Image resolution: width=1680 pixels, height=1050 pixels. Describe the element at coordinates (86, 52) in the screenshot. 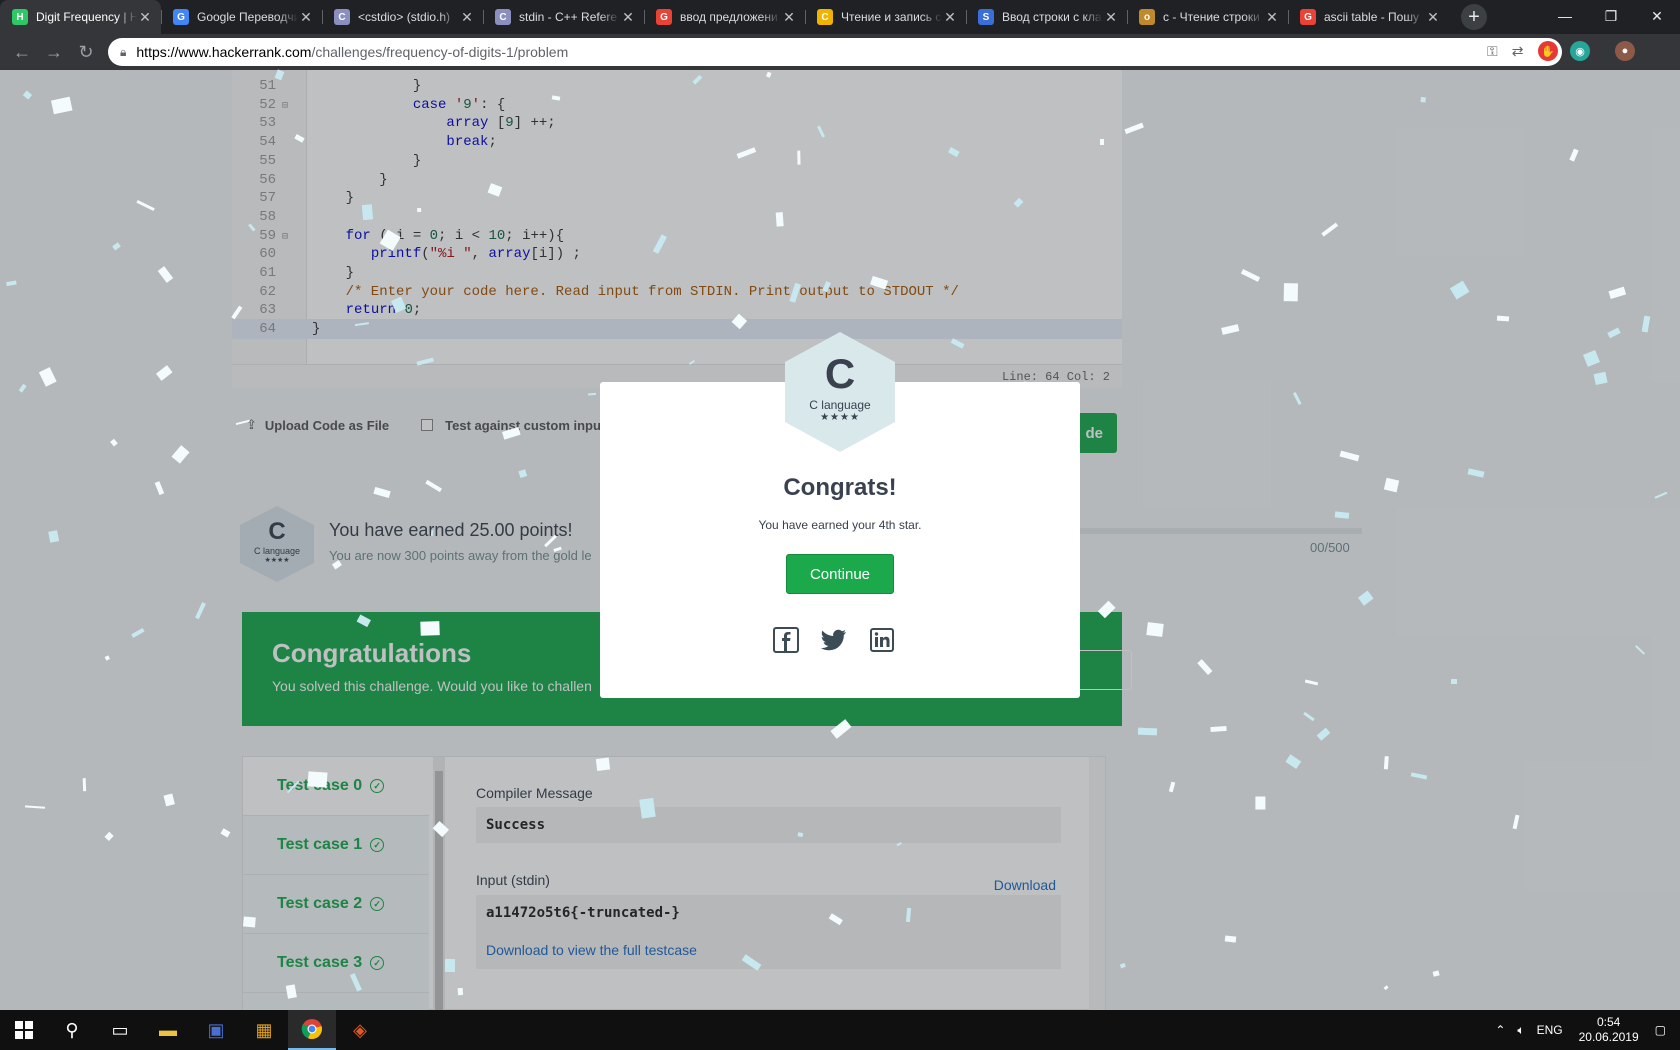

I see `reload-button: ↻` at that location.